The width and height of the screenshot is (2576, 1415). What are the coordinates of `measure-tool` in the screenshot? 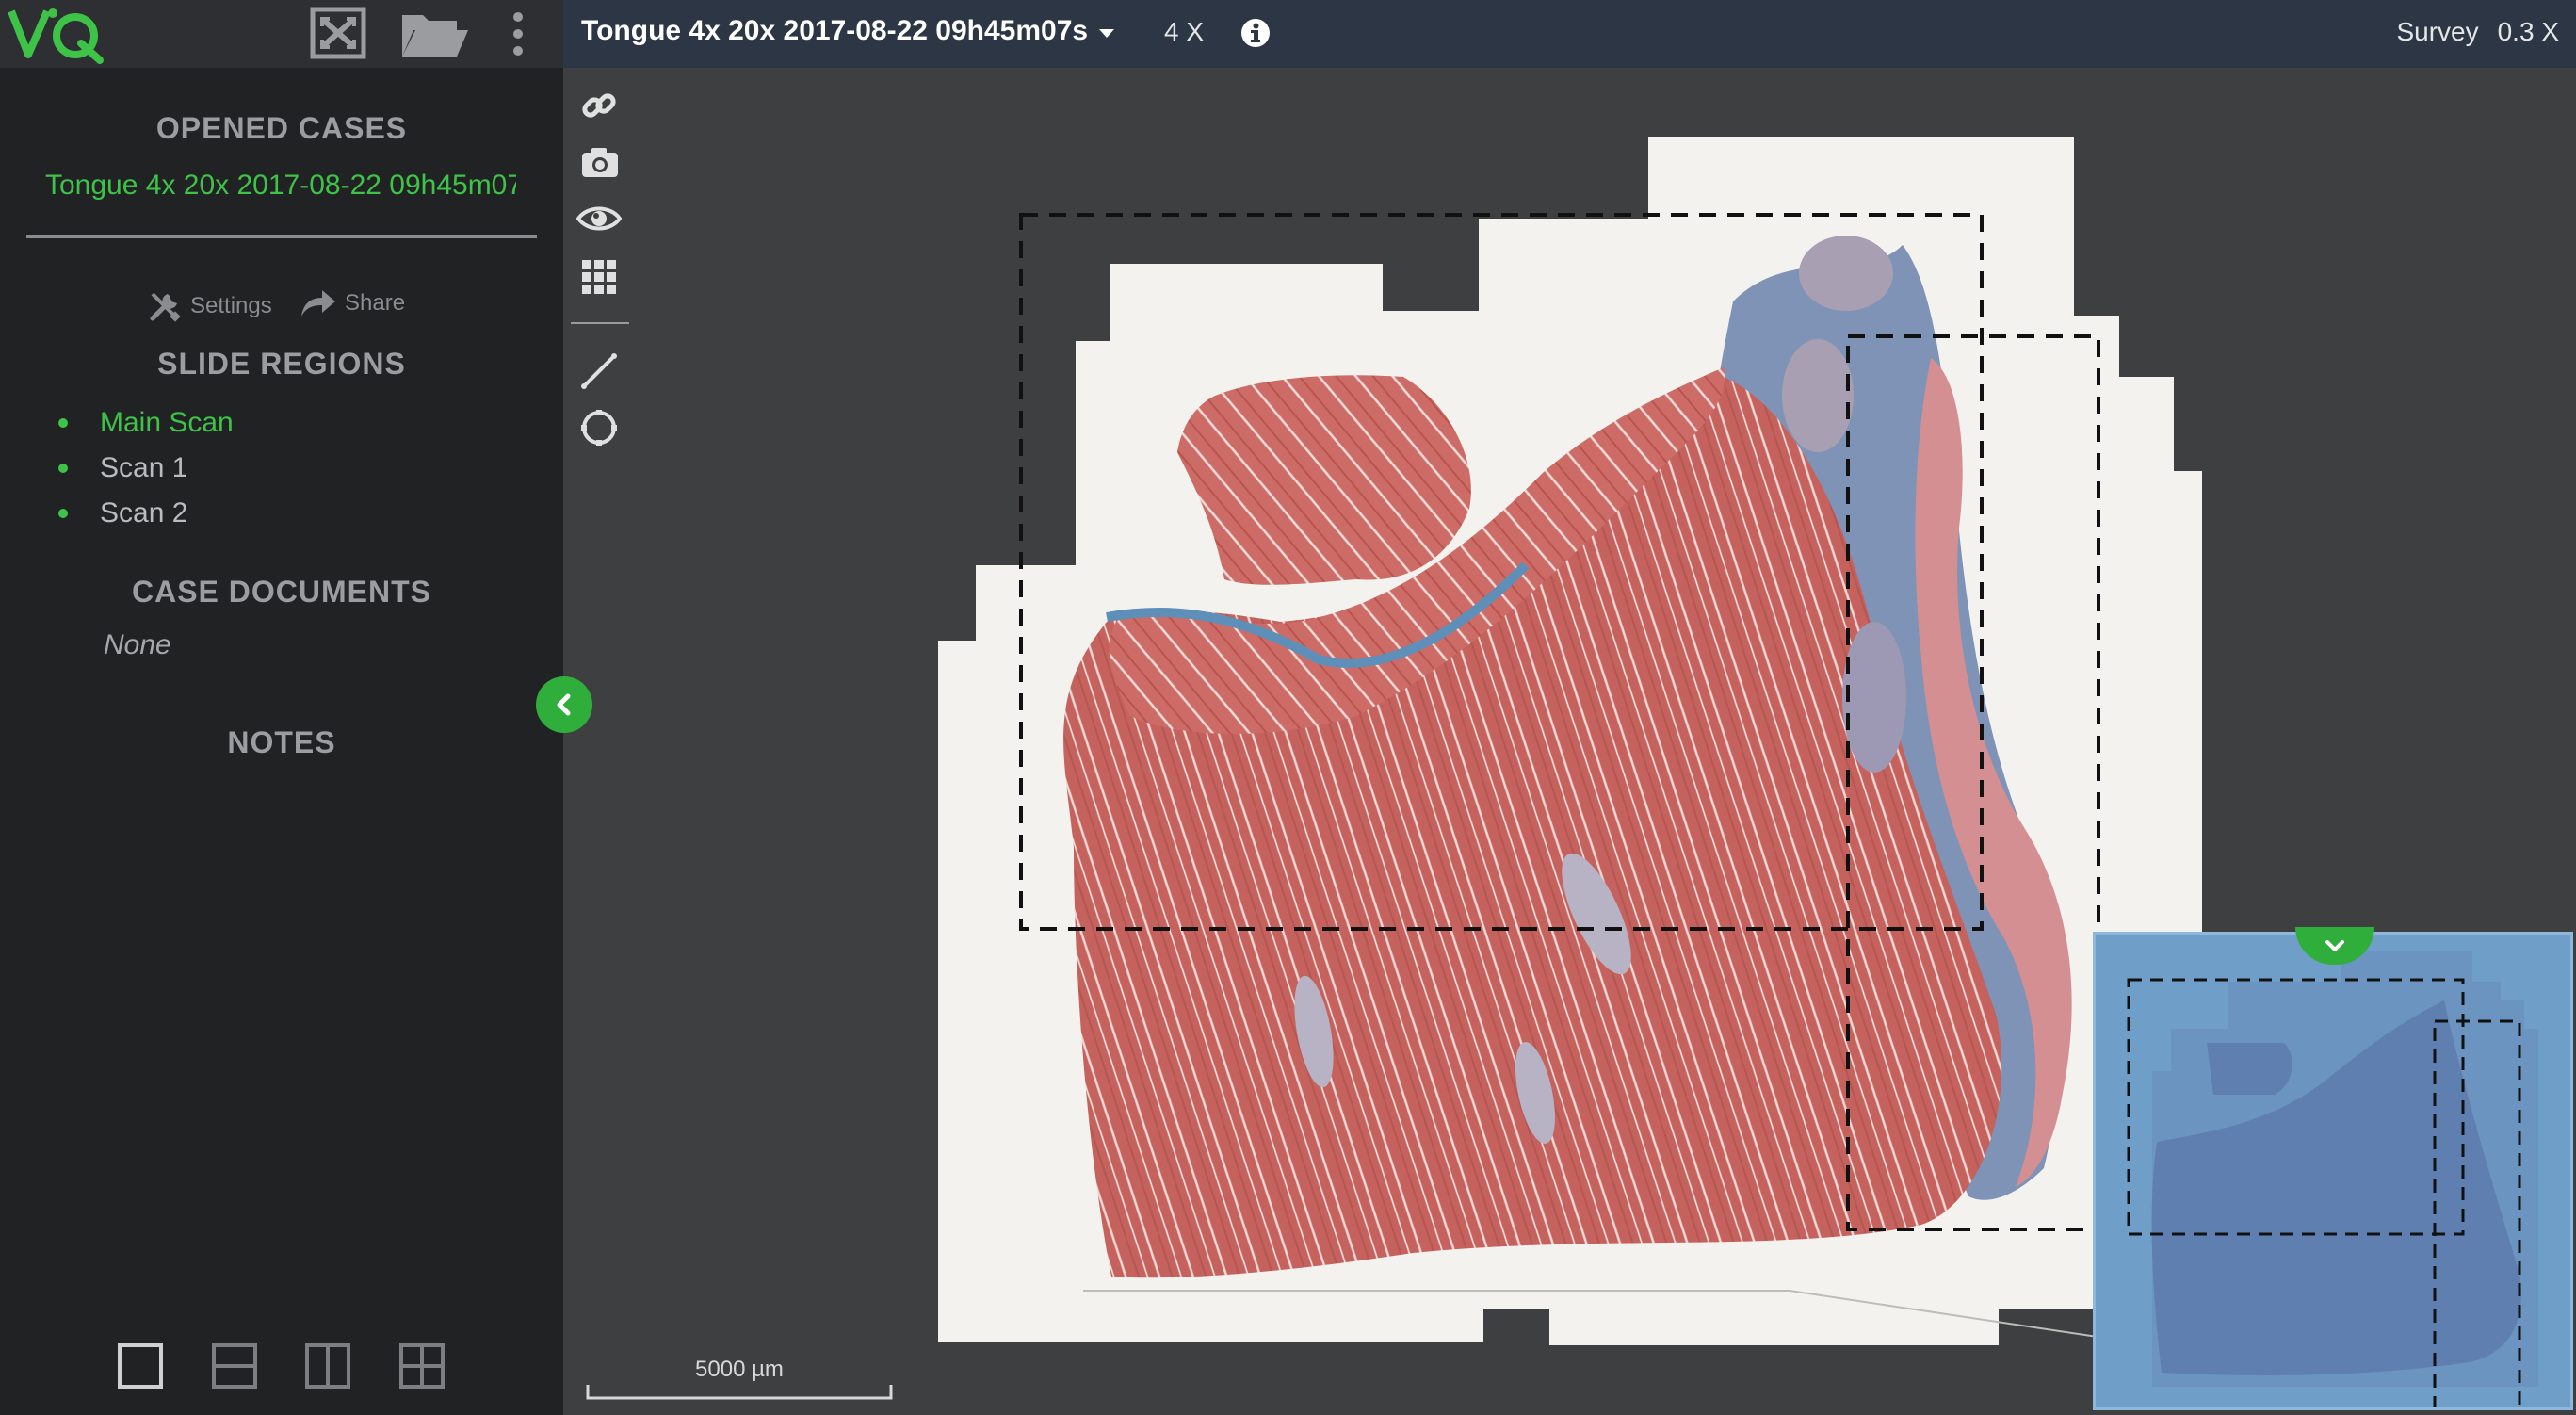 It's located at (599, 373).